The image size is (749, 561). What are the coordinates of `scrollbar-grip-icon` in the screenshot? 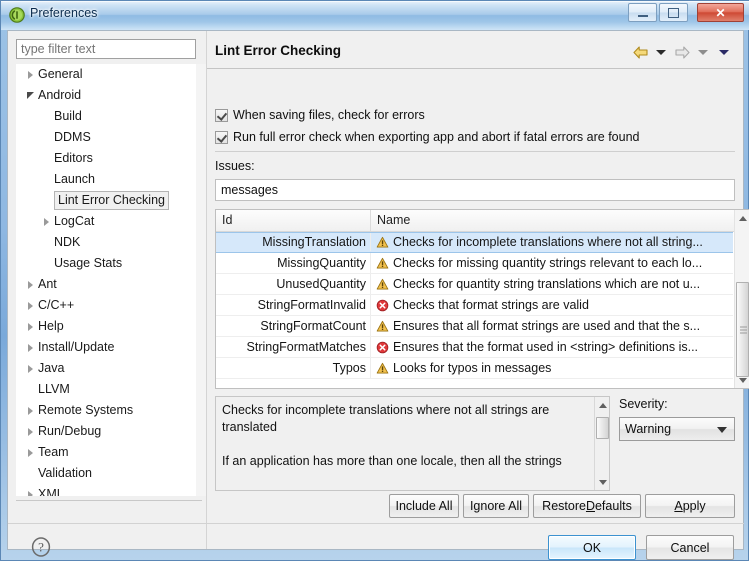 It's located at (743, 329).